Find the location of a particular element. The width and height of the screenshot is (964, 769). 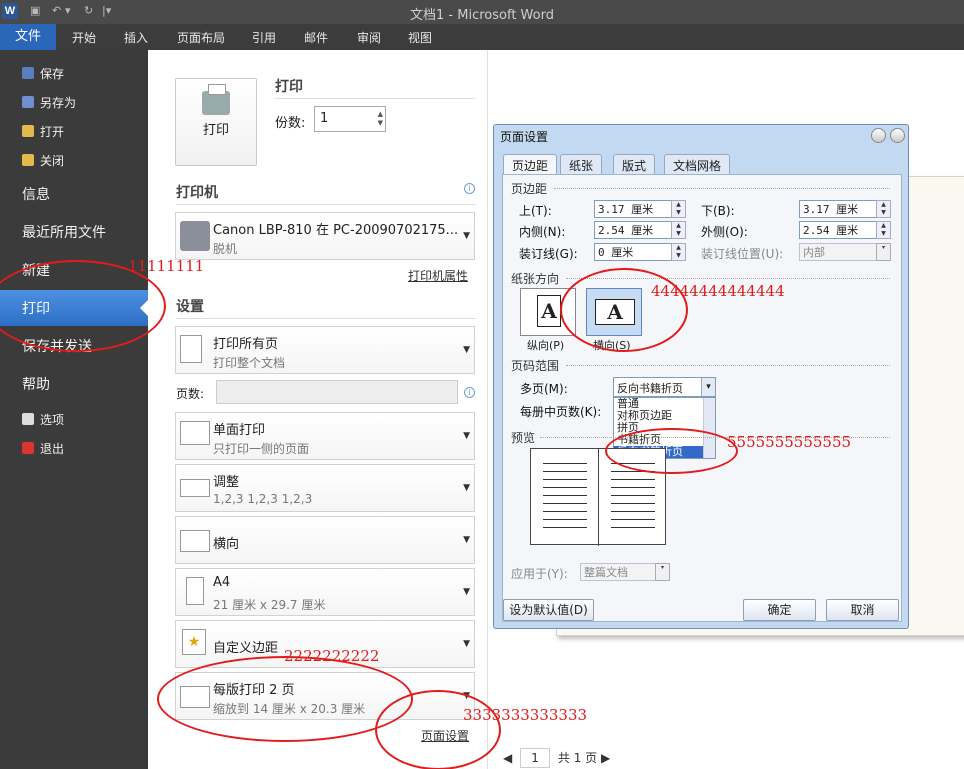

bottom-label: 下(B): is located at coordinates (718, 211).